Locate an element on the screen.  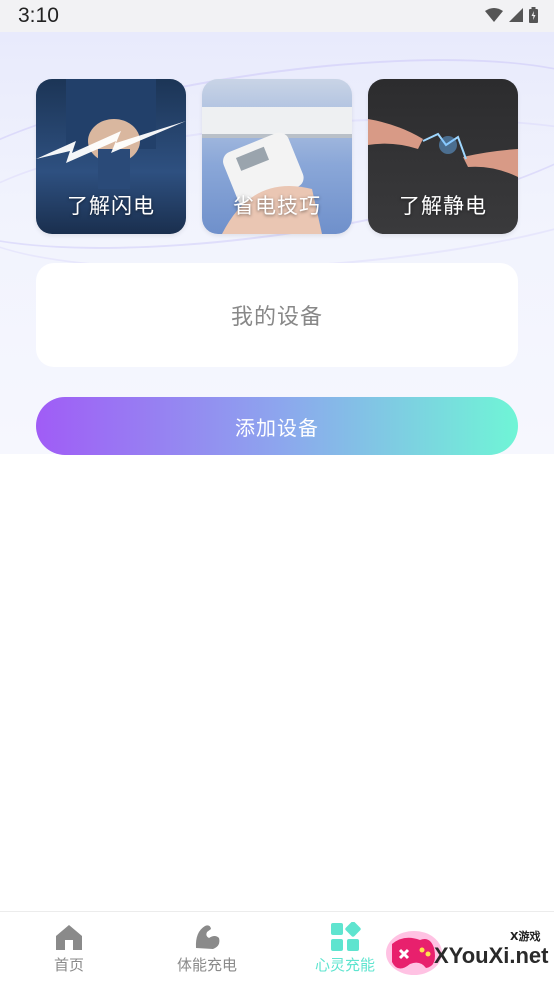
knowledge-cards: 了解闪电 省电技巧 了解静电 is located at coordinates (277, 156).